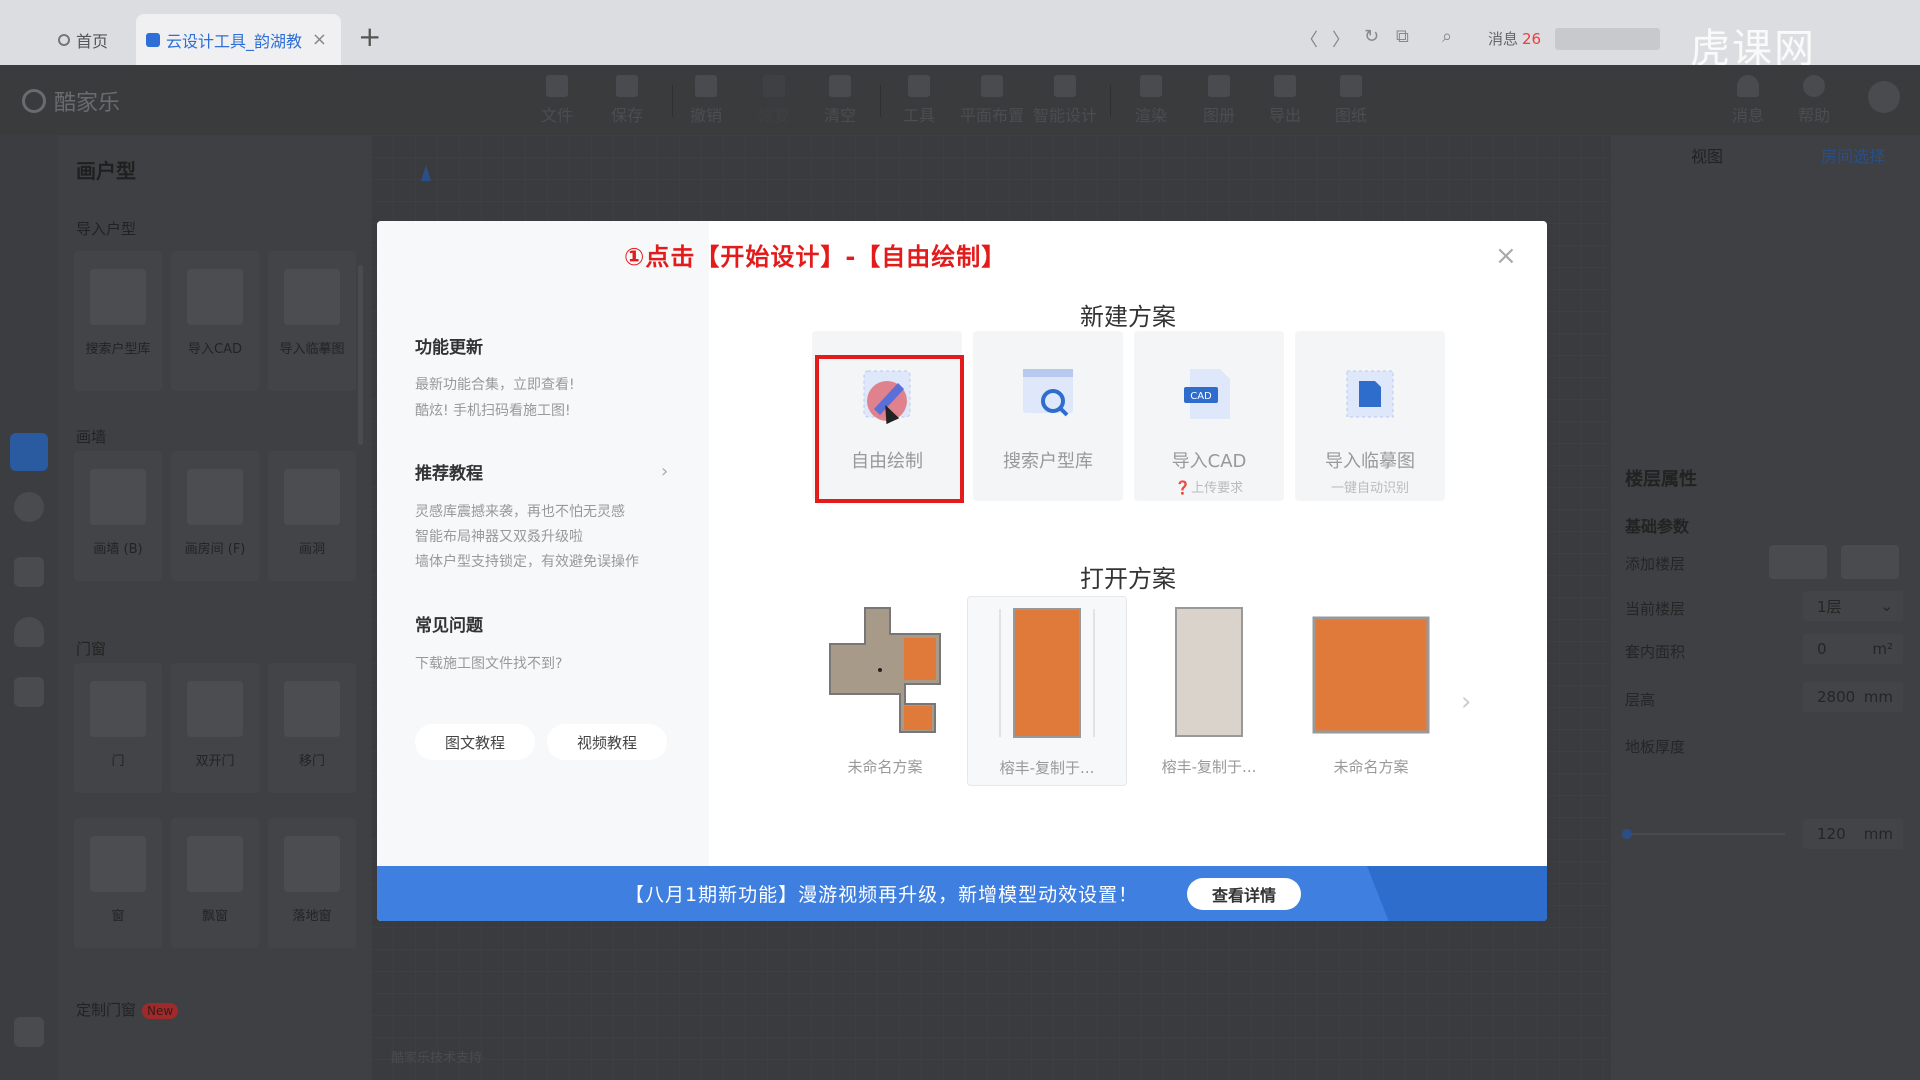 The image size is (1920, 1080). Describe the element at coordinates (369, 36) in the screenshot. I see `new-tab-button: +` at that location.